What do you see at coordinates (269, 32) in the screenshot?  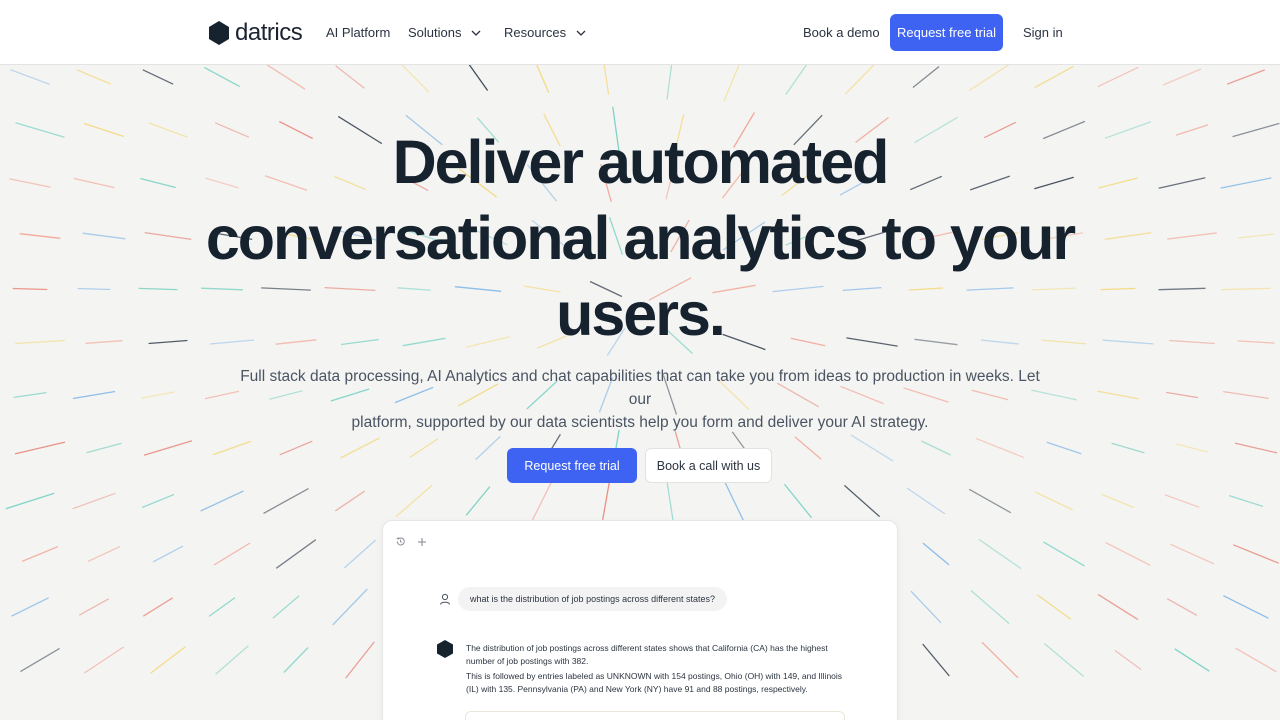 I see `logo-text: datrics` at bounding box center [269, 32].